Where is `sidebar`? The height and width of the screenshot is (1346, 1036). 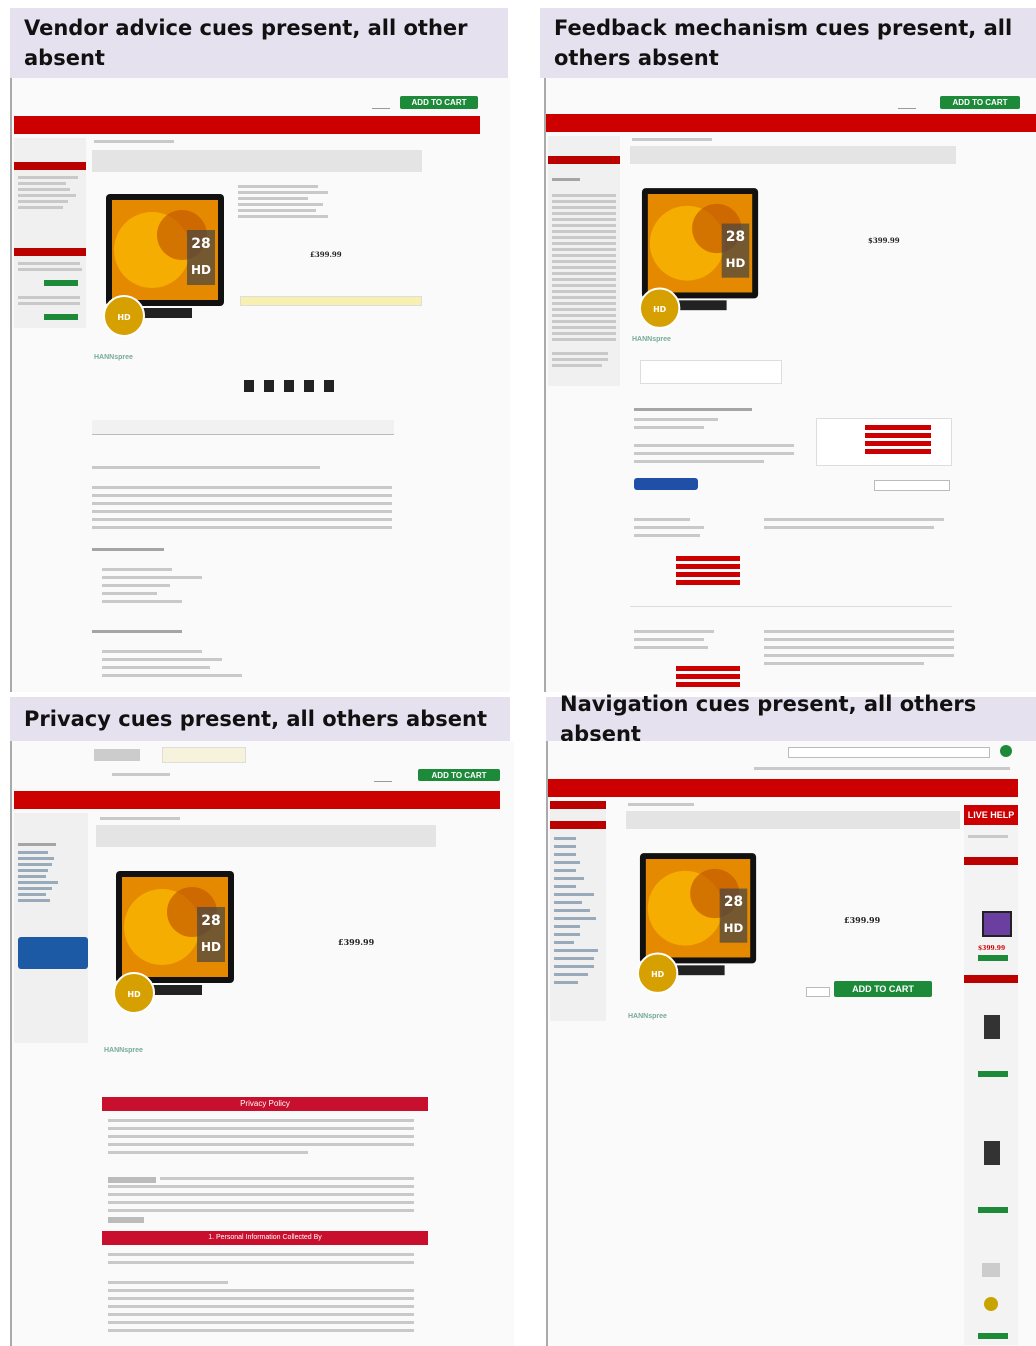
sidebar is located at coordinates (50, 233).